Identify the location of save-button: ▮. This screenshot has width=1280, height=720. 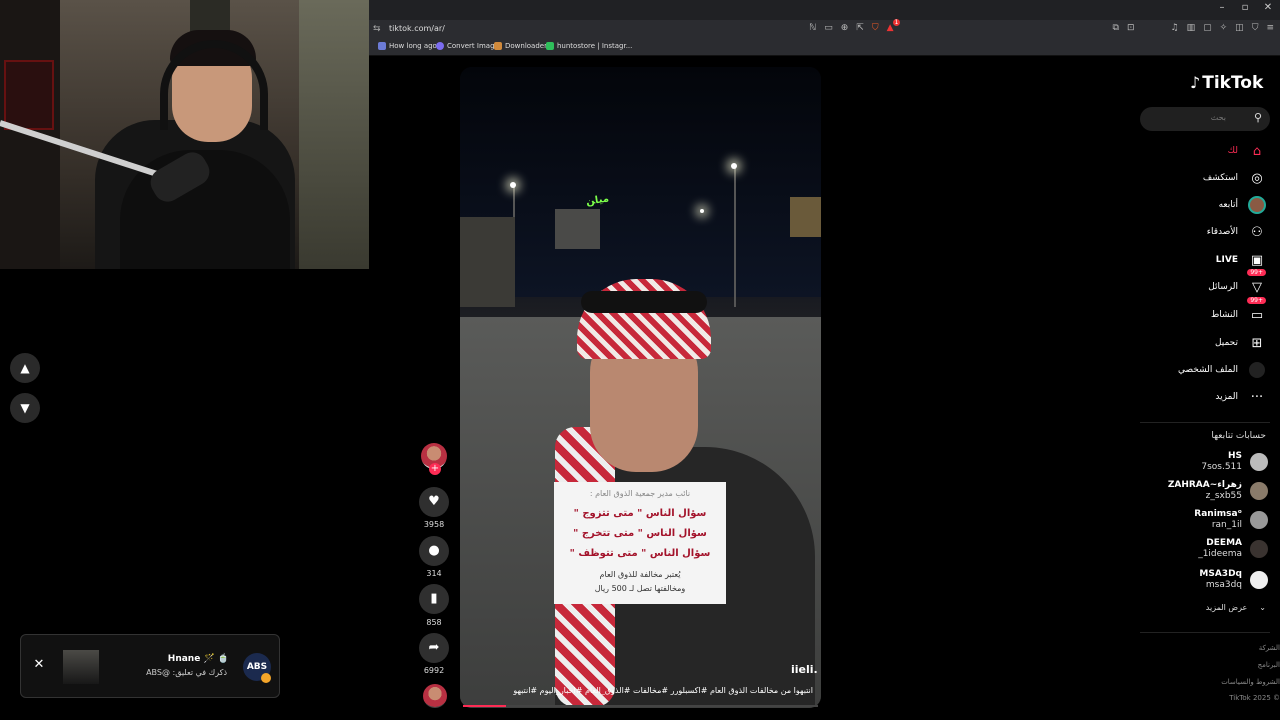
(434, 599).